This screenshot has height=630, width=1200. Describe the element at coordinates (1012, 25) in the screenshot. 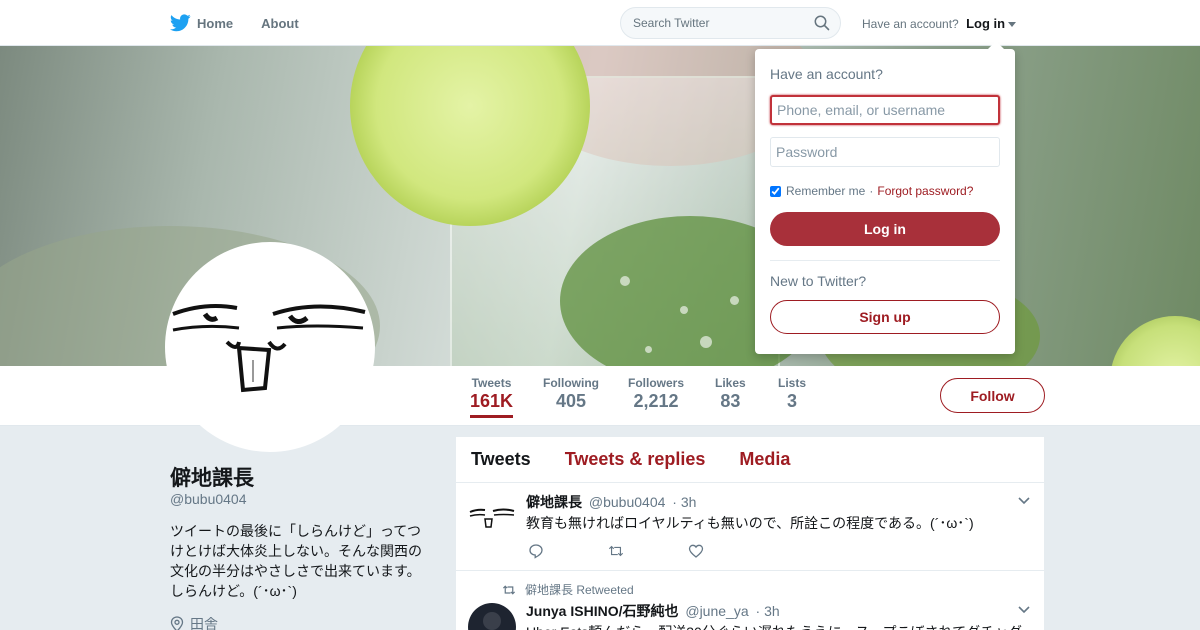

I see `caret-down-icon` at that location.